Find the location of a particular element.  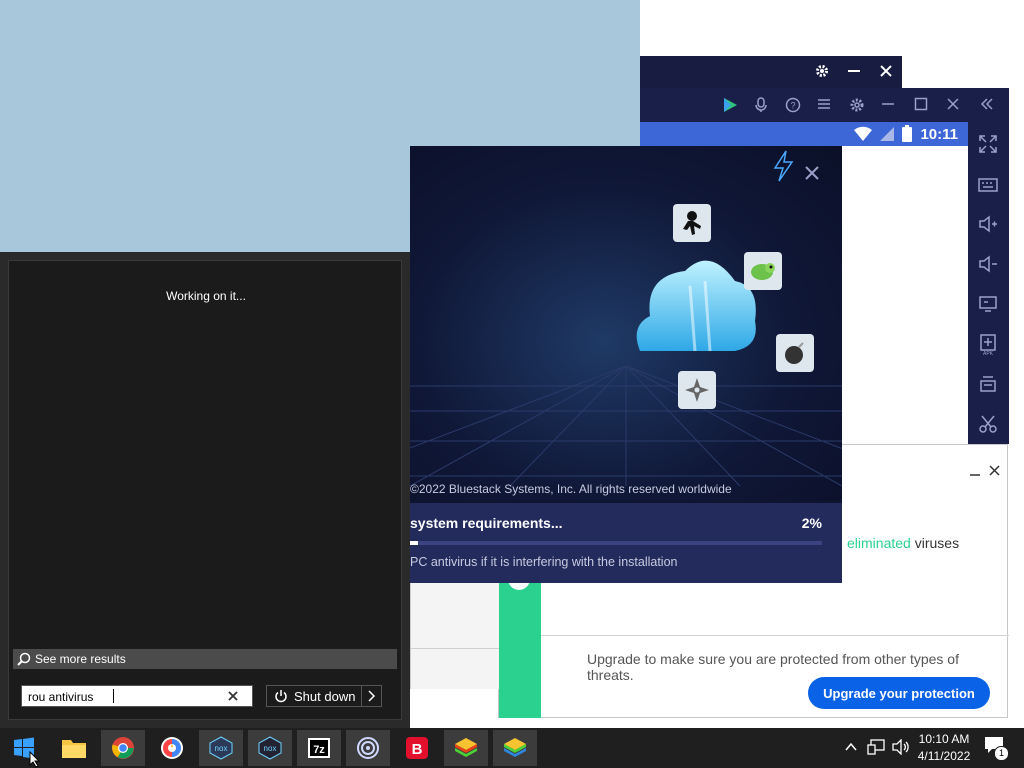

bluestacks-sidebar: APK is located at coordinates (988, 283).